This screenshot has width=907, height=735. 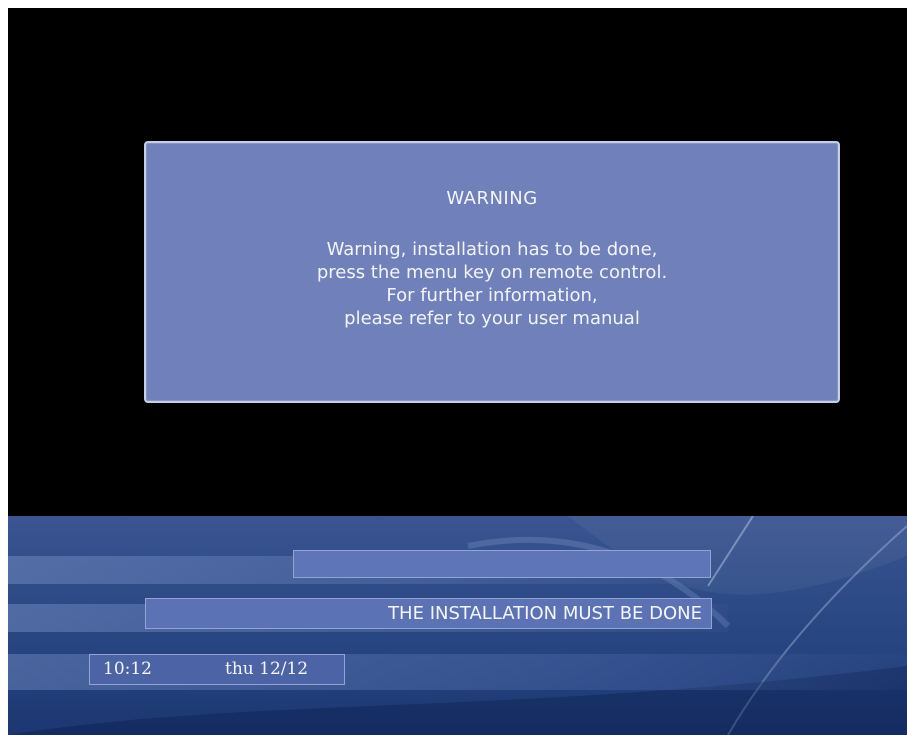 I want to click on channel-name-bar, so click(x=502, y=564).